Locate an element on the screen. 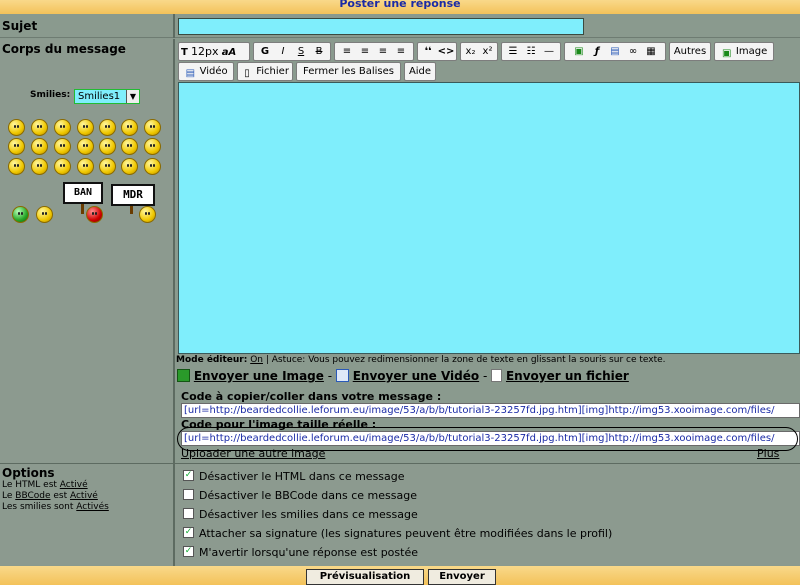 This screenshot has width=800, height=585. video-insert-icon: ▤ is located at coordinates (615, 51).